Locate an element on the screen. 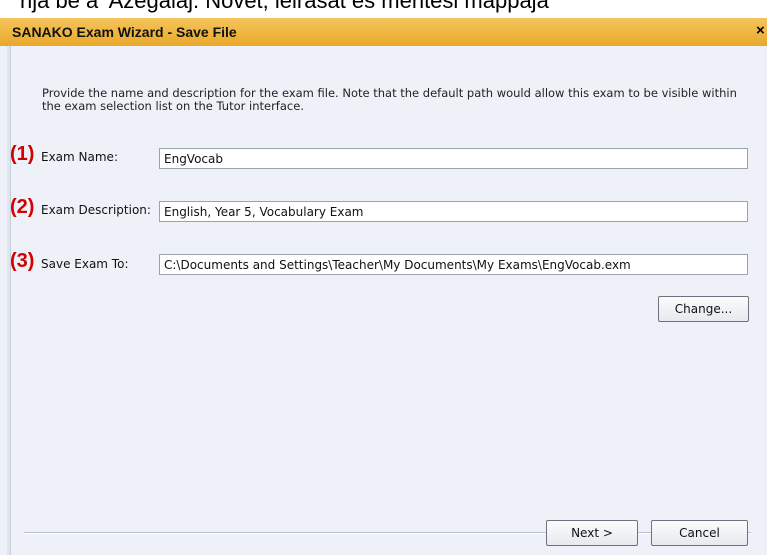  window-title: SANAKO Exam Wizard - Save File is located at coordinates (124, 32).